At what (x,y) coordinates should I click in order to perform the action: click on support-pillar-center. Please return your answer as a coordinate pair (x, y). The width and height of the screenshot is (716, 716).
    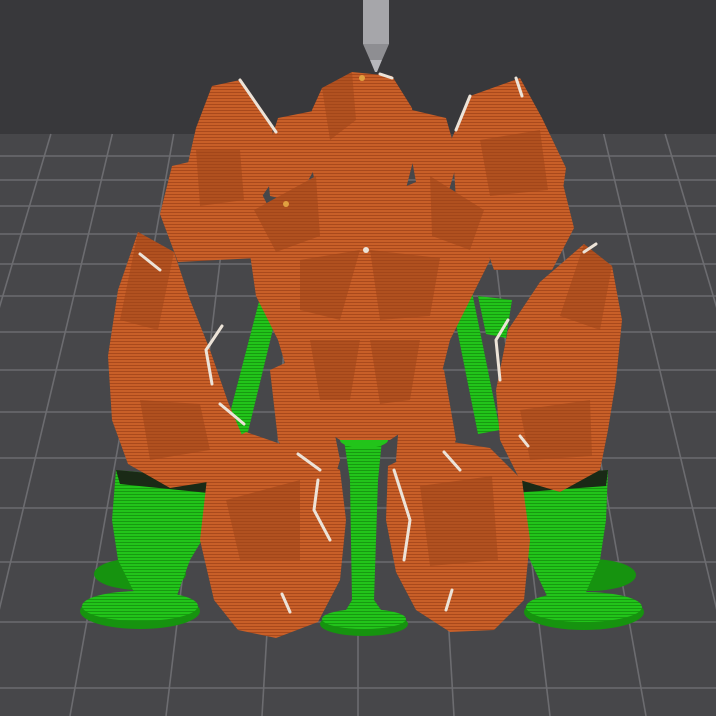
    Looking at the image, I should click on (364, 526).